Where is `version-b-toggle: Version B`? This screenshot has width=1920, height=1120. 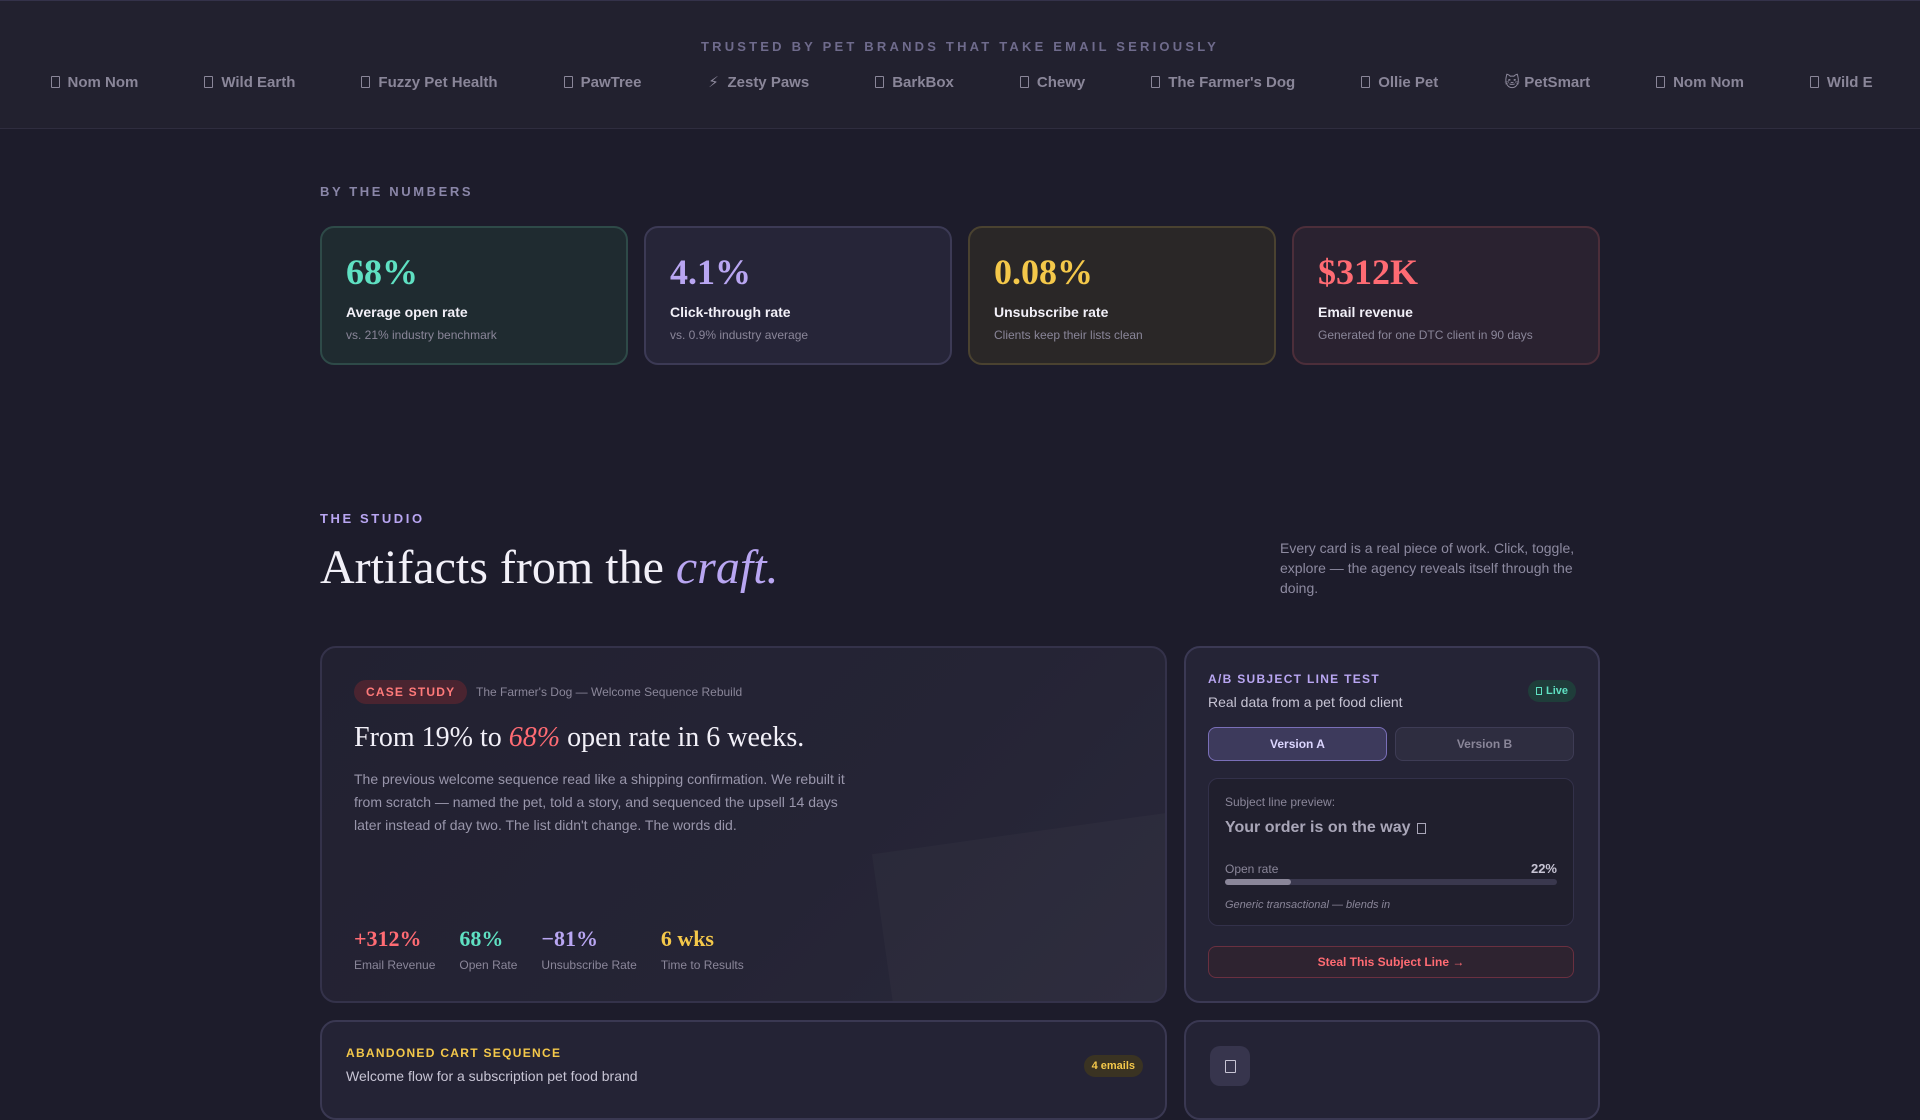 version-b-toggle: Version B is located at coordinates (1484, 744).